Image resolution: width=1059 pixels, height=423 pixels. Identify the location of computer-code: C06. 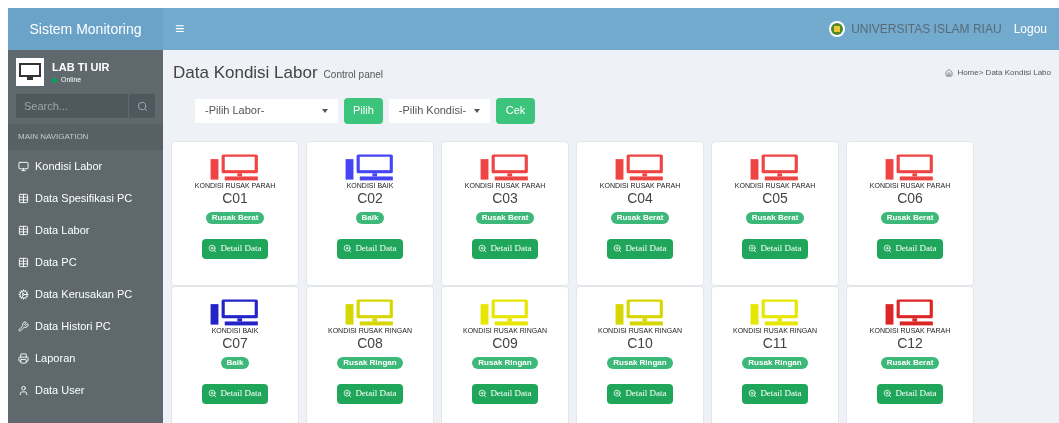
(910, 197).